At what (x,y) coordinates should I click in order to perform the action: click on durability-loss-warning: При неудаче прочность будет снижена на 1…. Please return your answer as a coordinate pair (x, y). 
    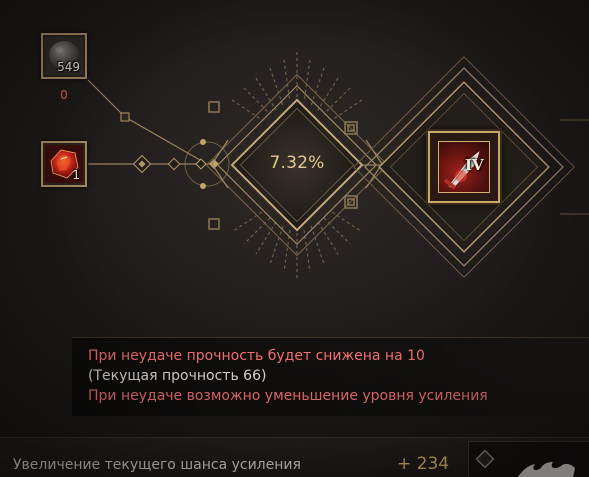
    Looking at the image, I should click on (256, 356).